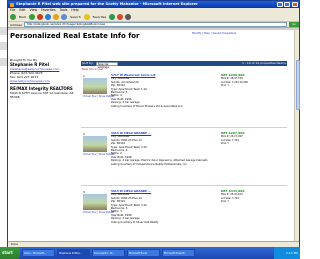 This screenshot has height=259, width=320. I want to click on search-label: Search, so click(75, 17).